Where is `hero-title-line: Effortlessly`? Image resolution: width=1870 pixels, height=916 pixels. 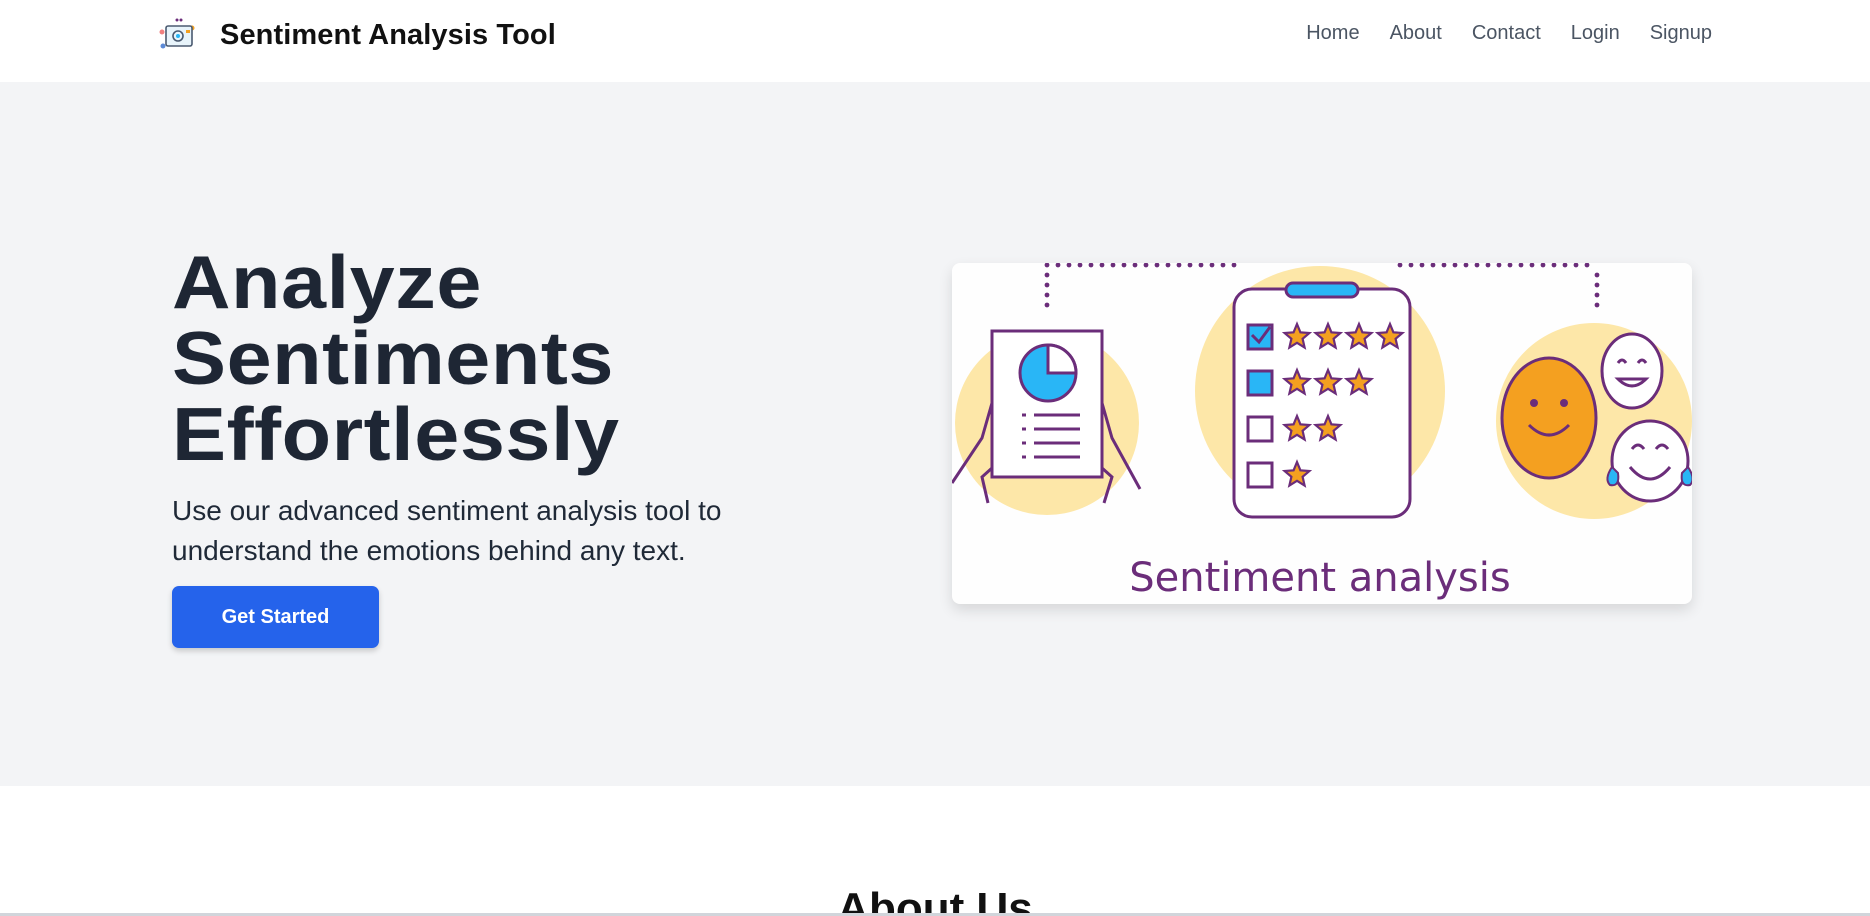 hero-title-line: Effortlessly is located at coordinates (396, 434).